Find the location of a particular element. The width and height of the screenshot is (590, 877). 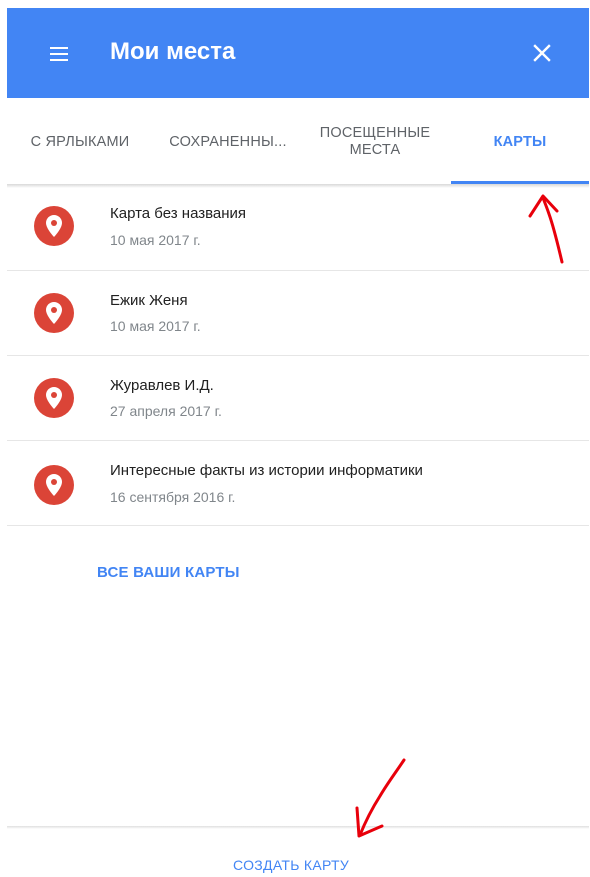

bottom-divider is located at coordinates (298, 827).